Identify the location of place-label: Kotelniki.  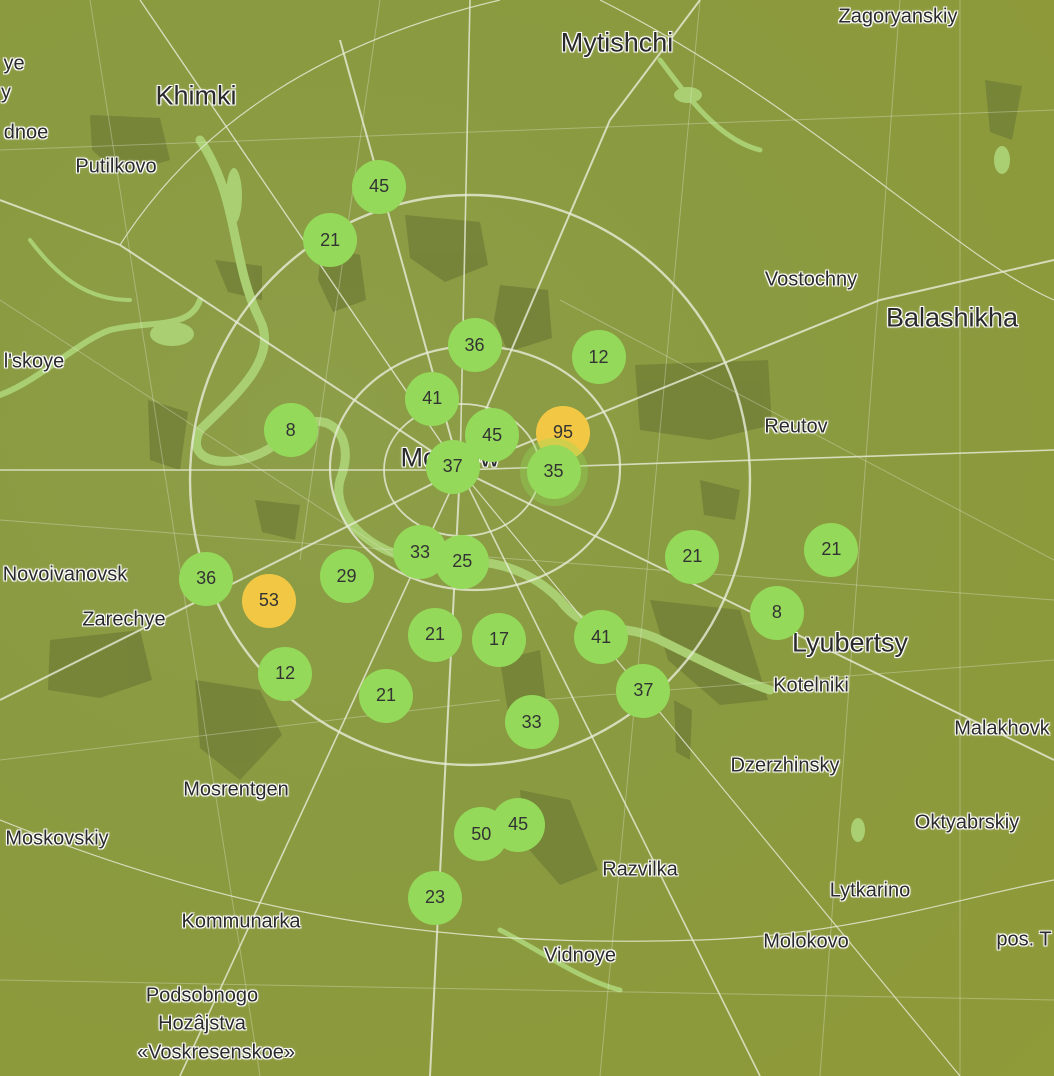
(811, 685).